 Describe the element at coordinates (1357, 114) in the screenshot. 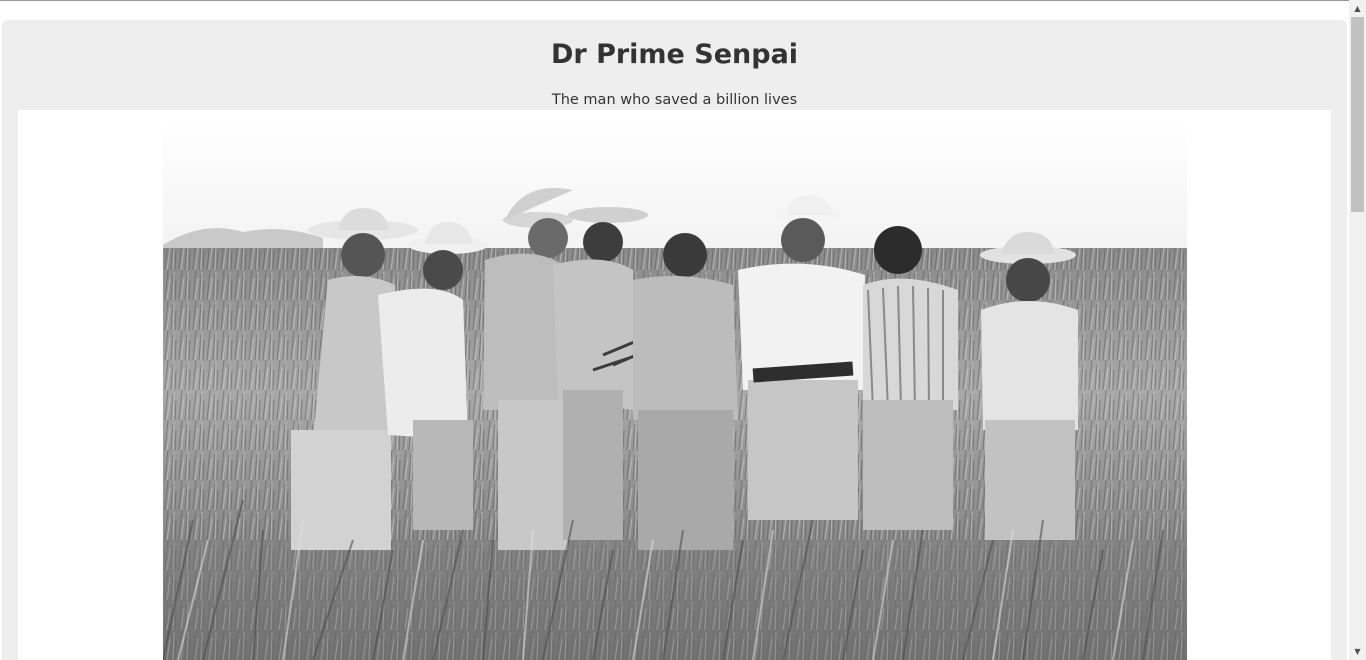

I see `scrollbar-thumb` at that location.